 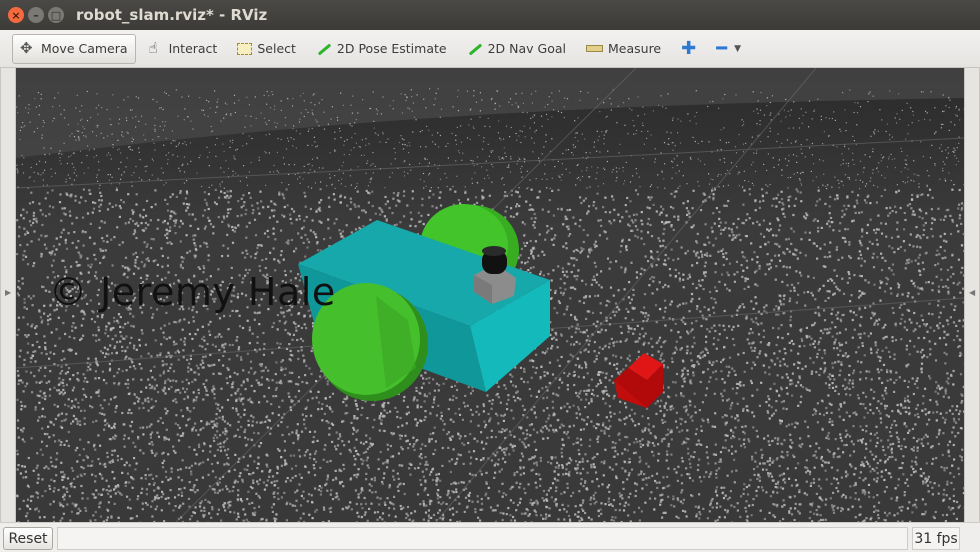 I want to click on left-panel-splitter: ▶, so click(x=8, y=295).